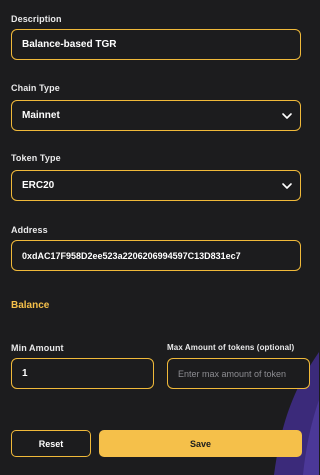 Image resolution: width=320 pixels, height=475 pixels. I want to click on reset-button-label: Reset, so click(51, 443).